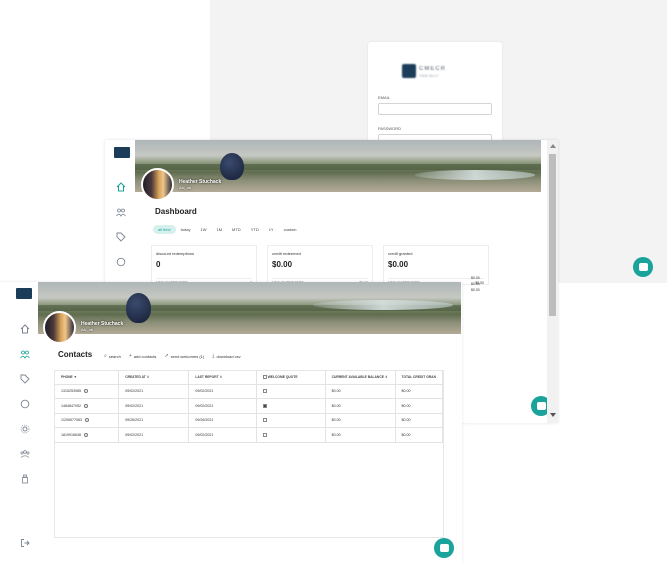 The height and width of the screenshot is (563, 667). Describe the element at coordinates (176, 211) in the screenshot. I see `page-title: Dashboard` at that location.